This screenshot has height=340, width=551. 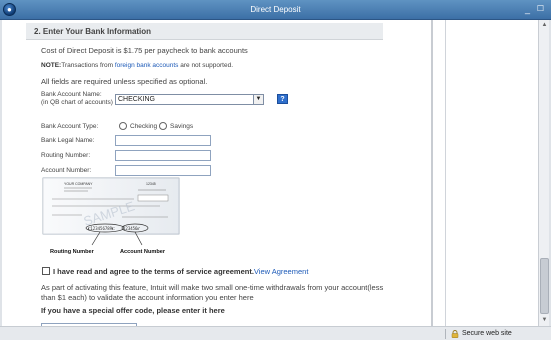 What do you see at coordinates (163, 126) in the screenshot?
I see `savings-radio` at bounding box center [163, 126].